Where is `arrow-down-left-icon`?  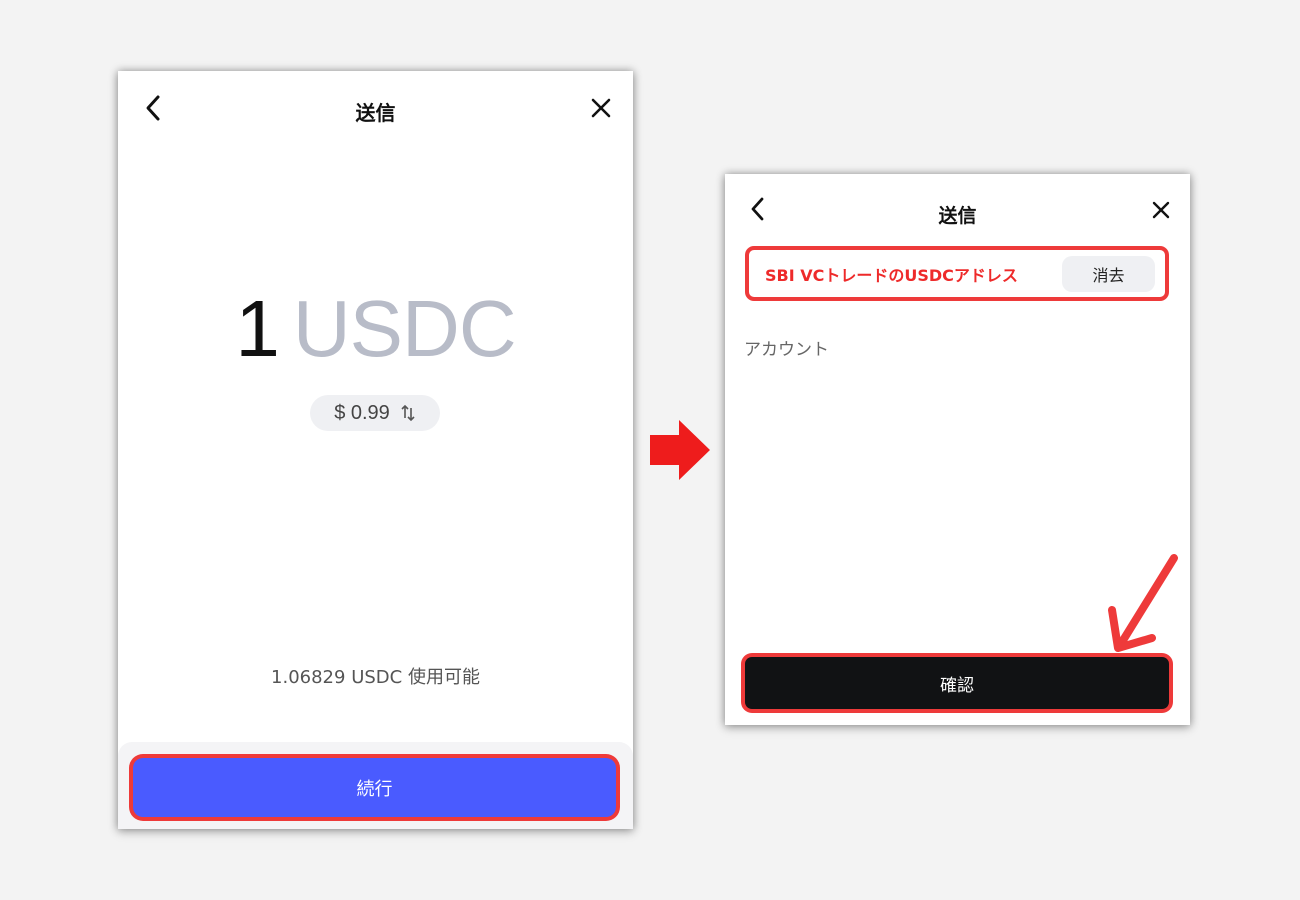 arrow-down-left-icon is located at coordinates (1143, 603).